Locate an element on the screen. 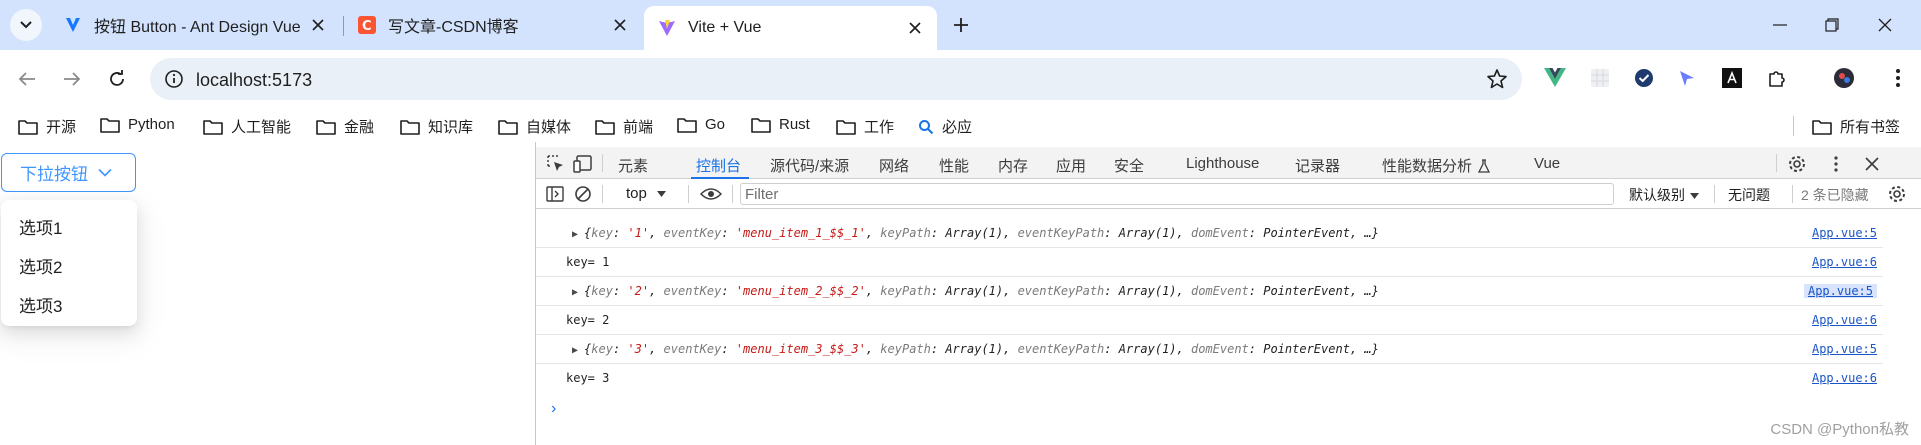 The width and height of the screenshot is (1921, 445). extensions-puzzle-icon is located at coordinates (1777, 78).